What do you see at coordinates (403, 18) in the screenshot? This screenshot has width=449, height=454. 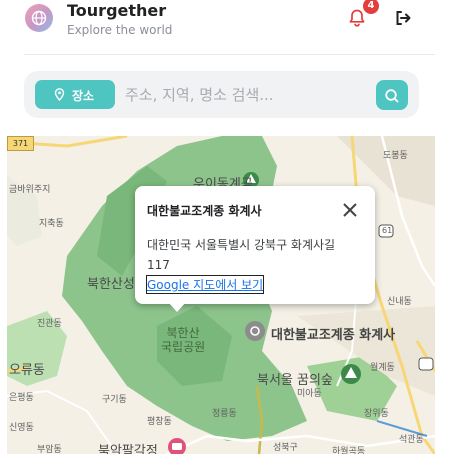 I see `logout-icon` at bounding box center [403, 18].